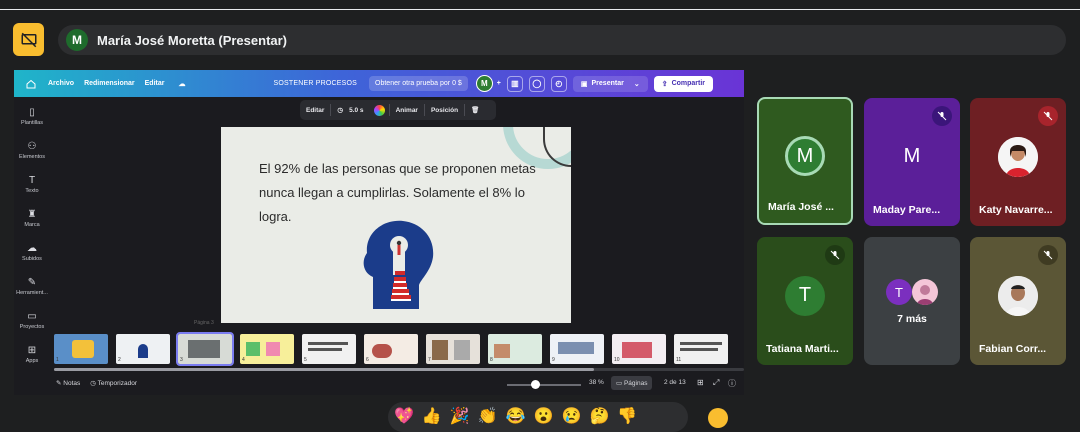 The width and height of the screenshot is (1080, 432). Describe the element at coordinates (610, 83) in the screenshot. I see `present-button: ▣ Presentar ⌄` at that location.